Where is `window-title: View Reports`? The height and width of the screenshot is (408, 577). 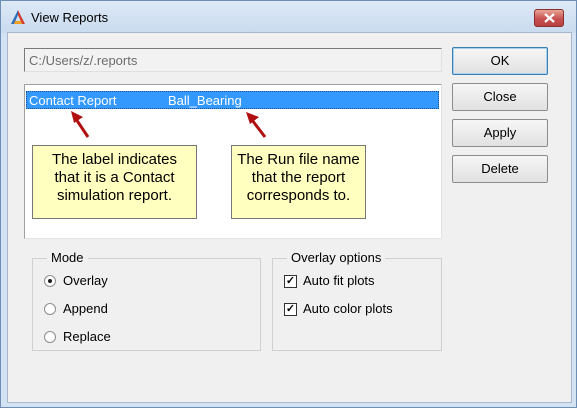 window-title: View Reports is located at coordinates (70, 17).